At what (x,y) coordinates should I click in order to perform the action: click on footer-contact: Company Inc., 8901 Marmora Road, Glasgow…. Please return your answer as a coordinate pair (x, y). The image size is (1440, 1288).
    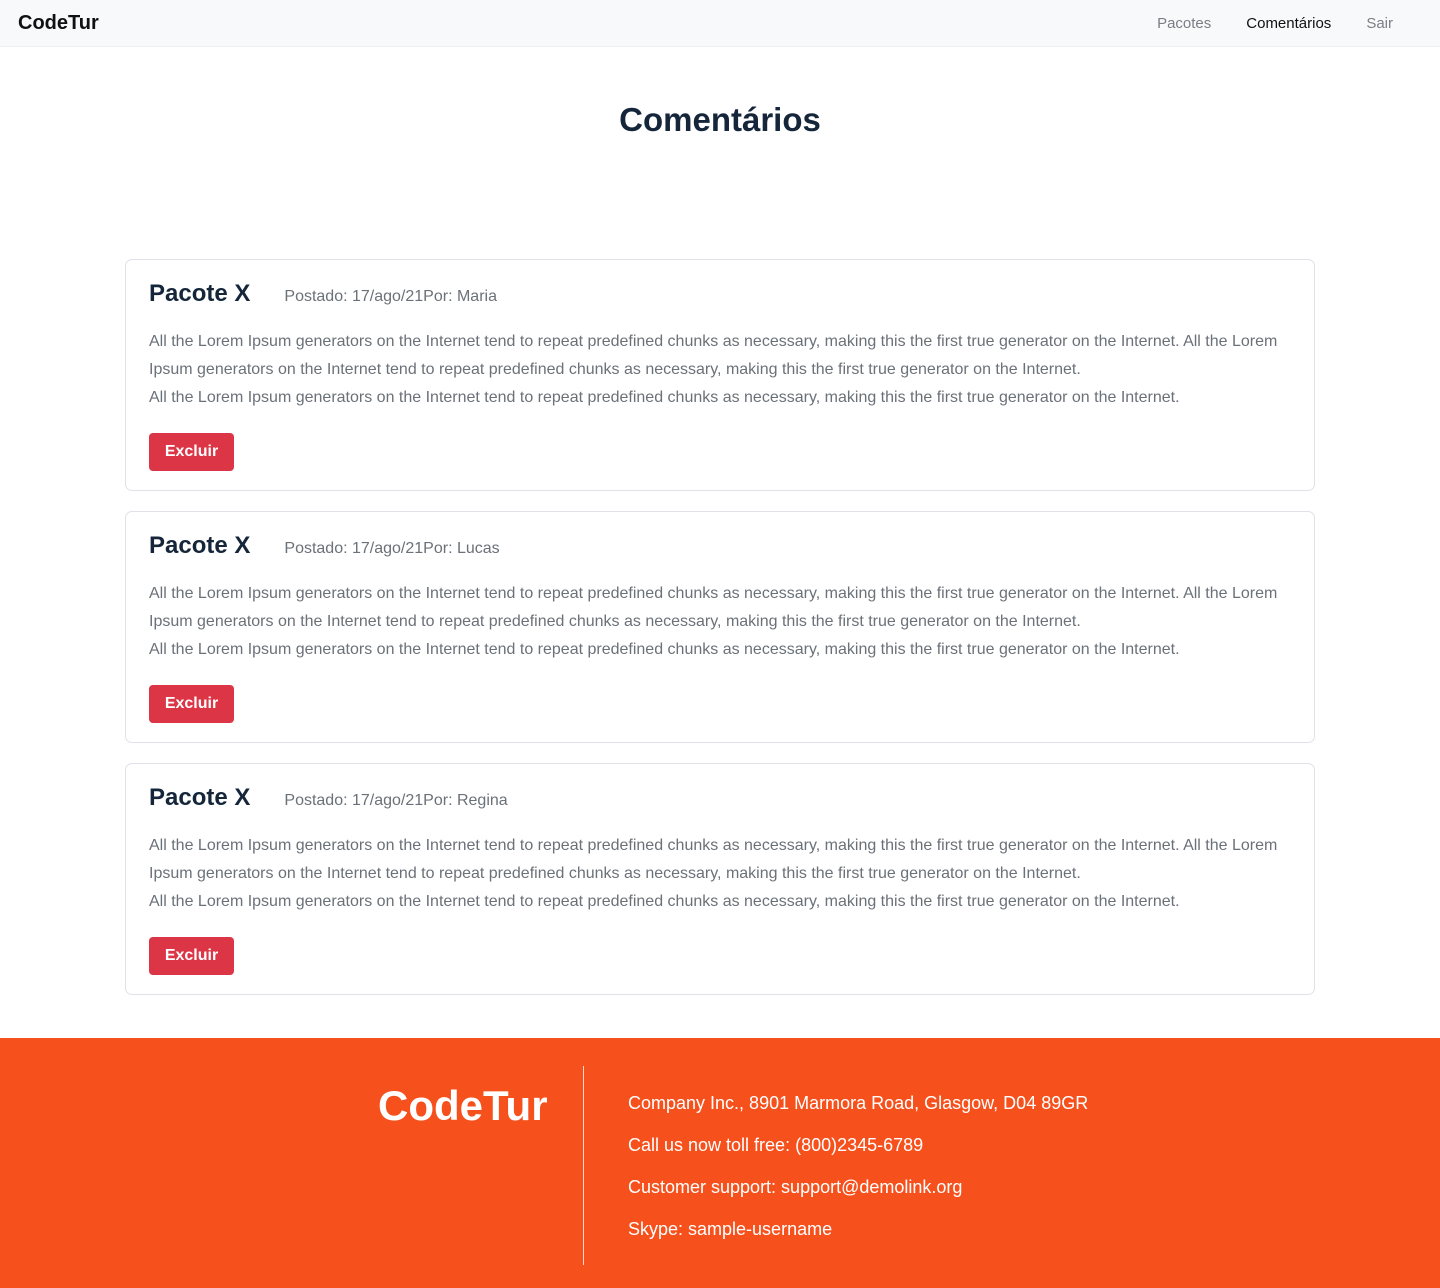
    Looking at the image, I should click on (858, 1175).